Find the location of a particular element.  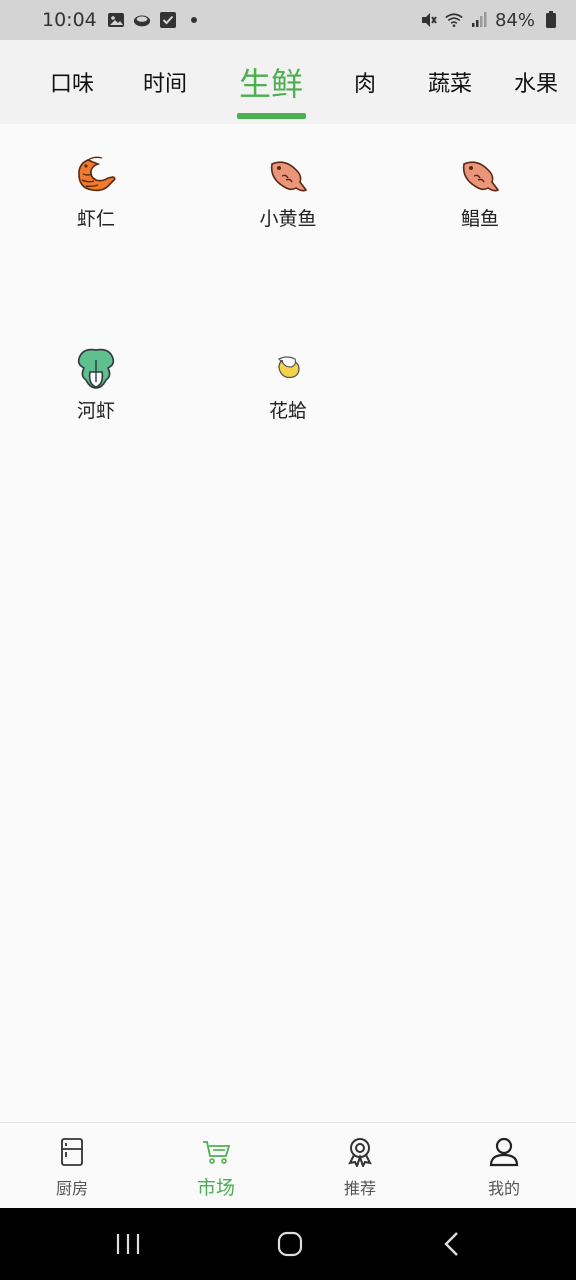

small-shrimp-icon is located at coordinates (288, 368).